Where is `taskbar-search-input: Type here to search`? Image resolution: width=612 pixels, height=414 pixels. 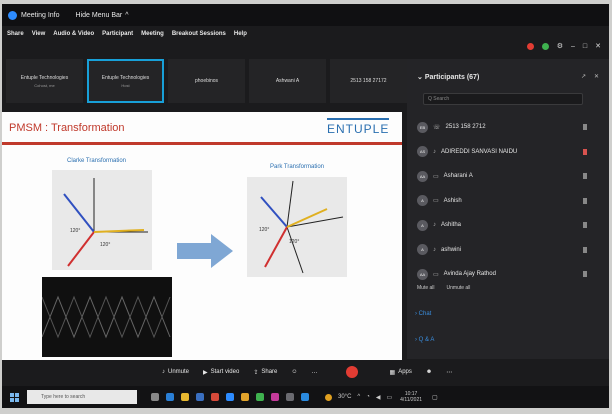 taskbar-search-input: Type here to search is located at coordinates (82, 397).